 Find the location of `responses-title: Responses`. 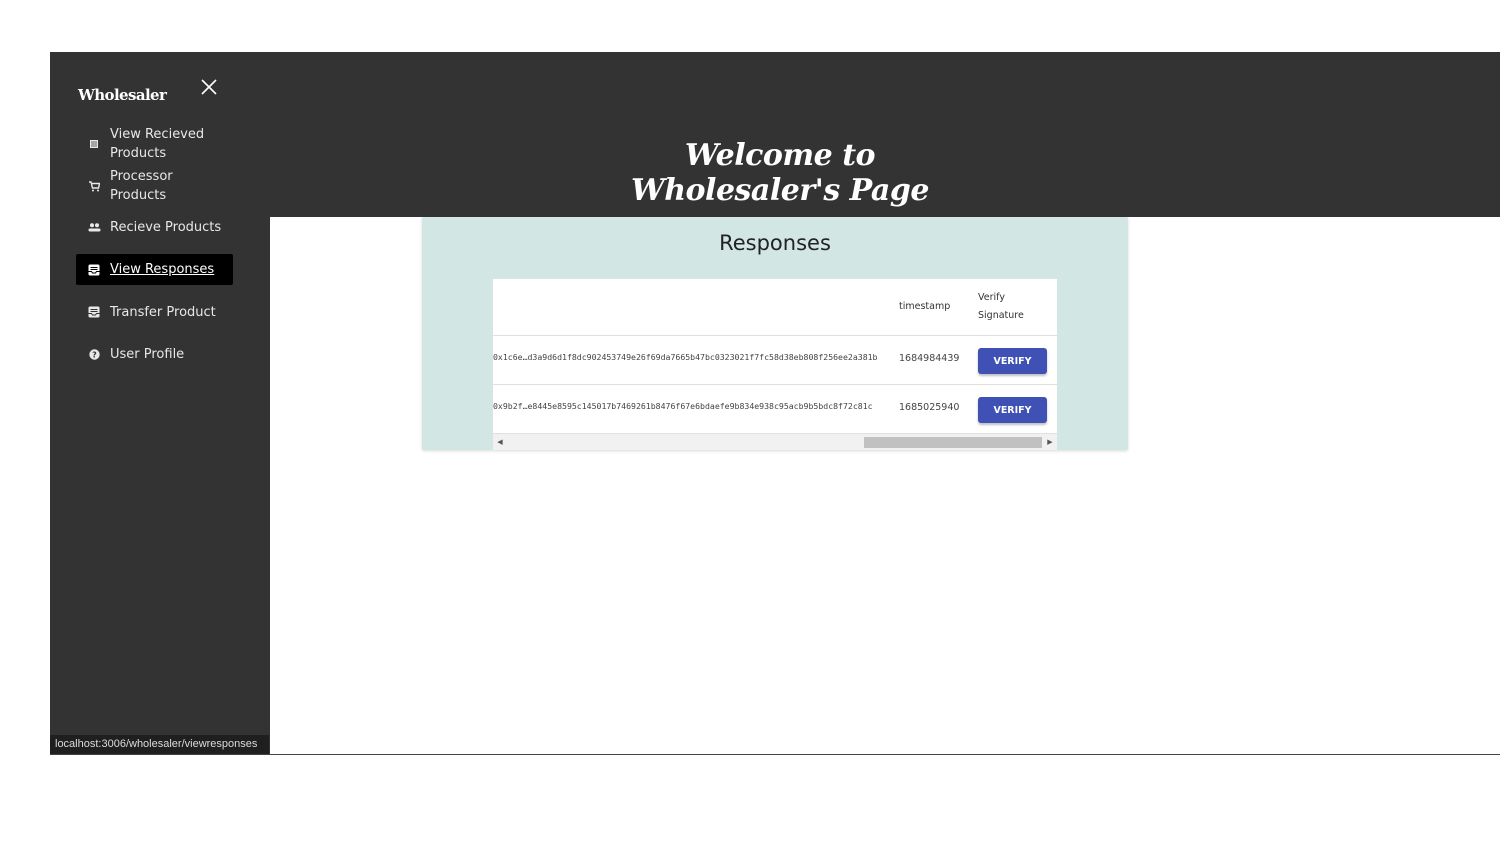

responses-title: Responses is located at coordinates (775, 243).